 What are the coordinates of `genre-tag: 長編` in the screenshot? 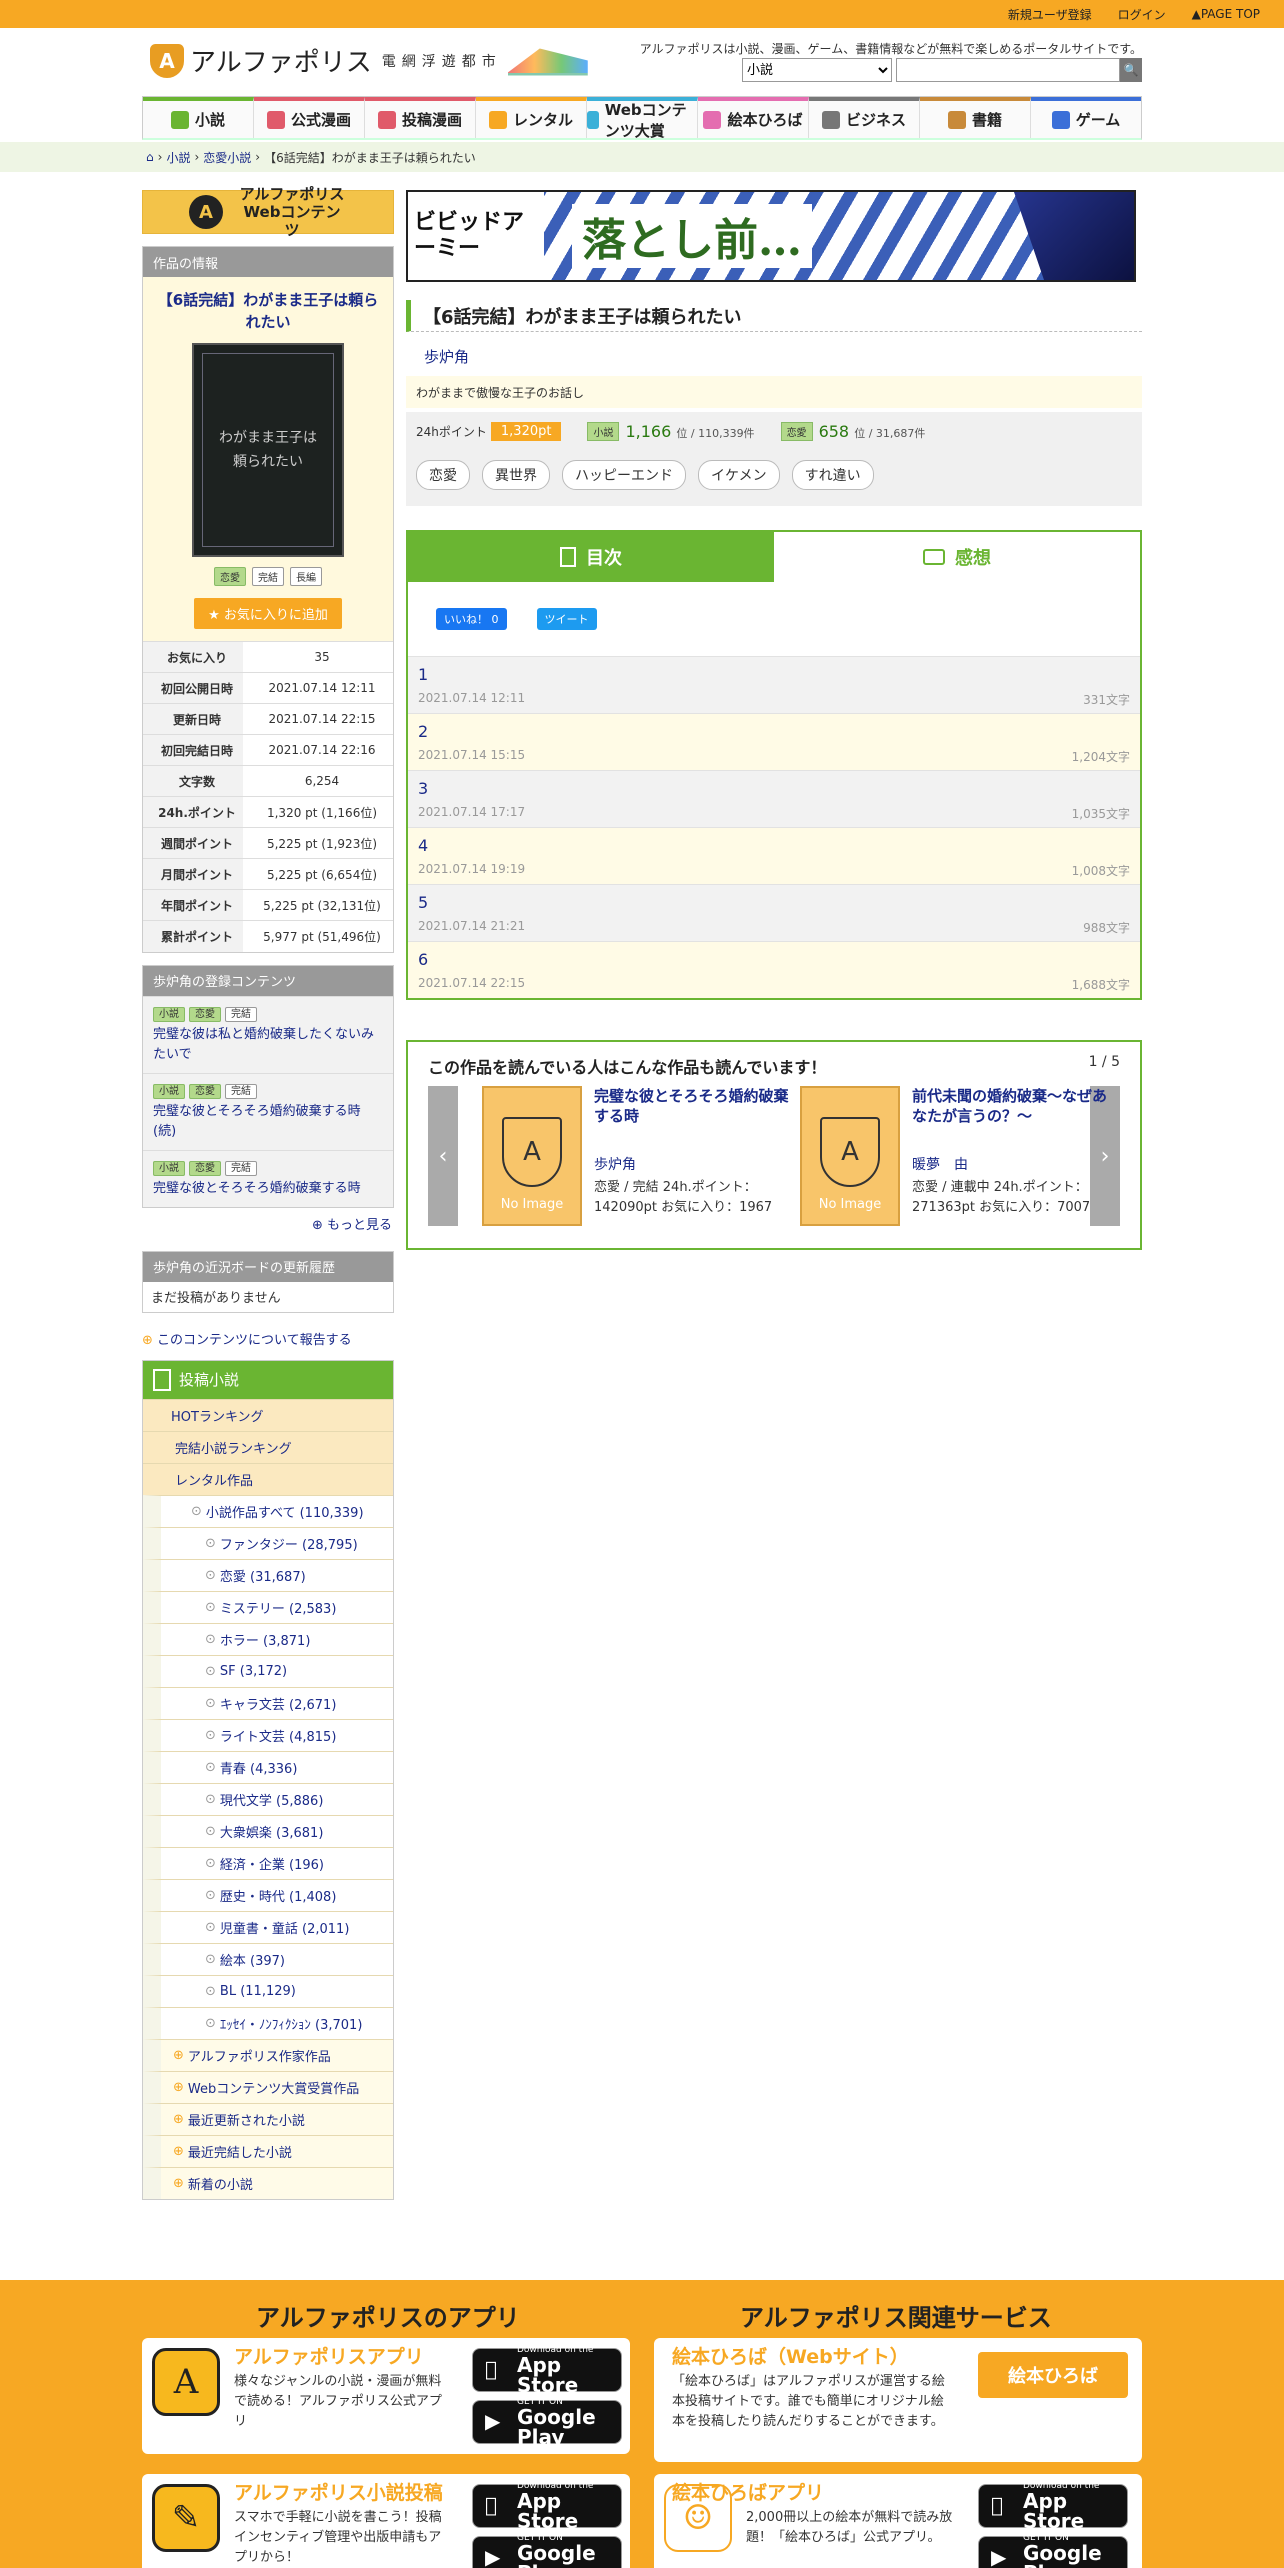 It's located at (306, 576).